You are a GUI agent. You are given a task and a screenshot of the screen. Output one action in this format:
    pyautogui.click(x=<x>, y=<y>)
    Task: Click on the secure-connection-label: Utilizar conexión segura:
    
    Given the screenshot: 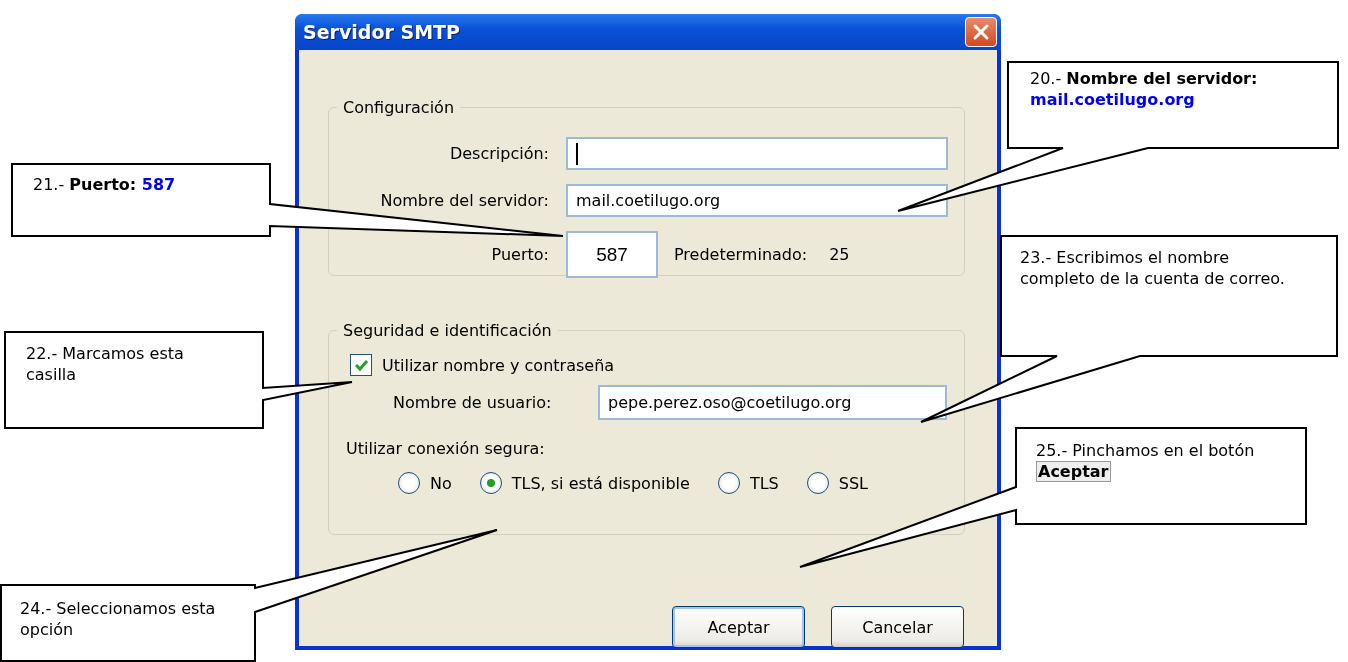 What is the action you would take?
    pyautogui.click(x=446, y=448)
    